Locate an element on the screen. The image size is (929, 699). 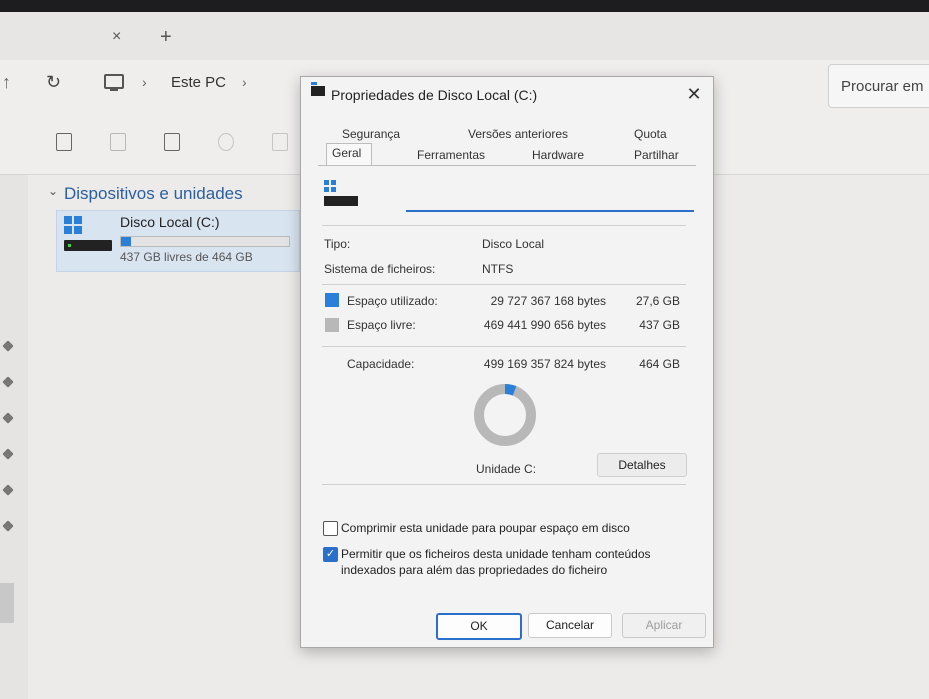
delete-icon is located at coordinates (280, 142).